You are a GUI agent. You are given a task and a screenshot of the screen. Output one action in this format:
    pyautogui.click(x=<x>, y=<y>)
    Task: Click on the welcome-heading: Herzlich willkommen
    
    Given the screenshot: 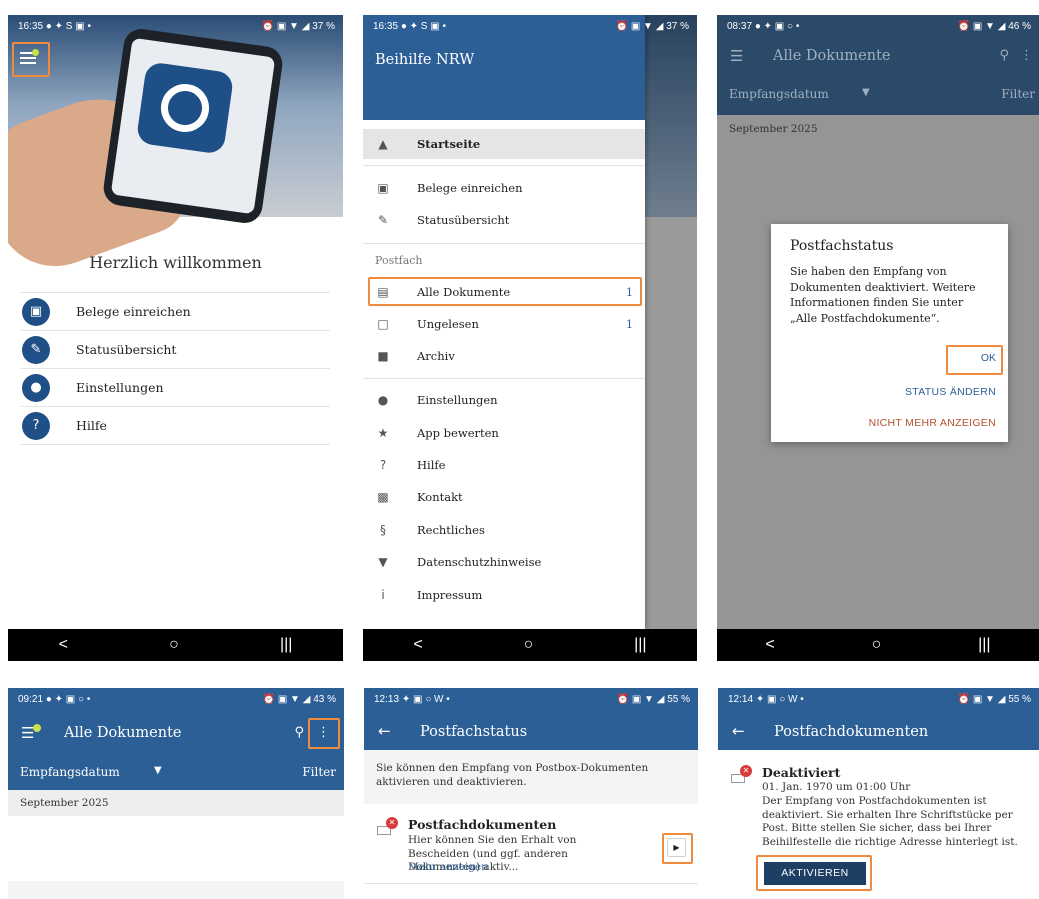 What is the action you would take?
    pyautogui.click(x=175, y=262)
    